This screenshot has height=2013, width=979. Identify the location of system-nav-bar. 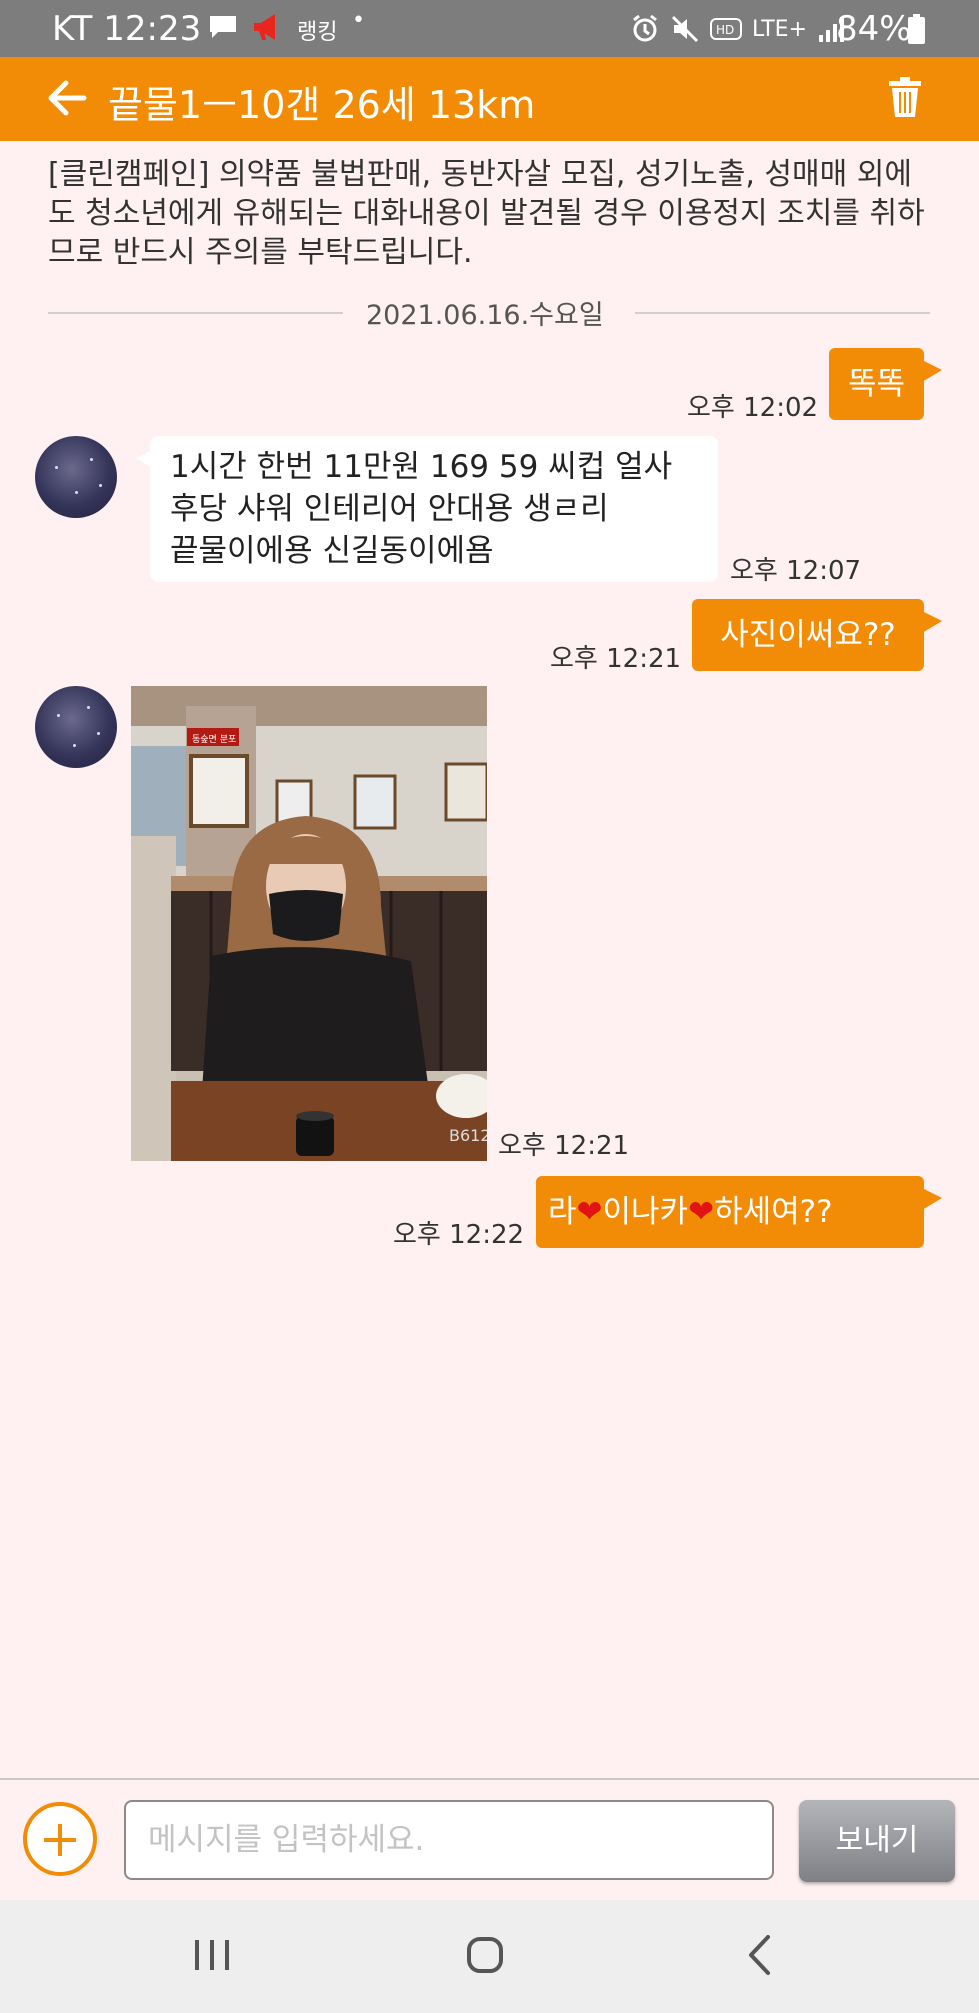
(489, 1956).